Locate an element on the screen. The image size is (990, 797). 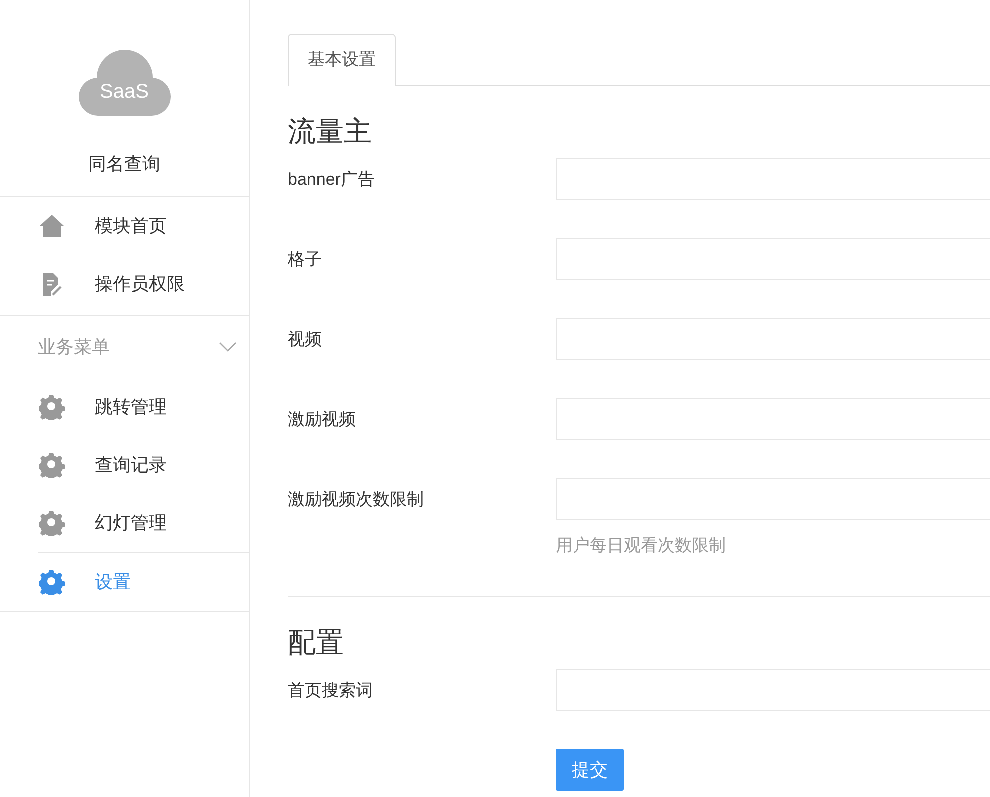
chevron-icon is located at coordinates (228, 347).